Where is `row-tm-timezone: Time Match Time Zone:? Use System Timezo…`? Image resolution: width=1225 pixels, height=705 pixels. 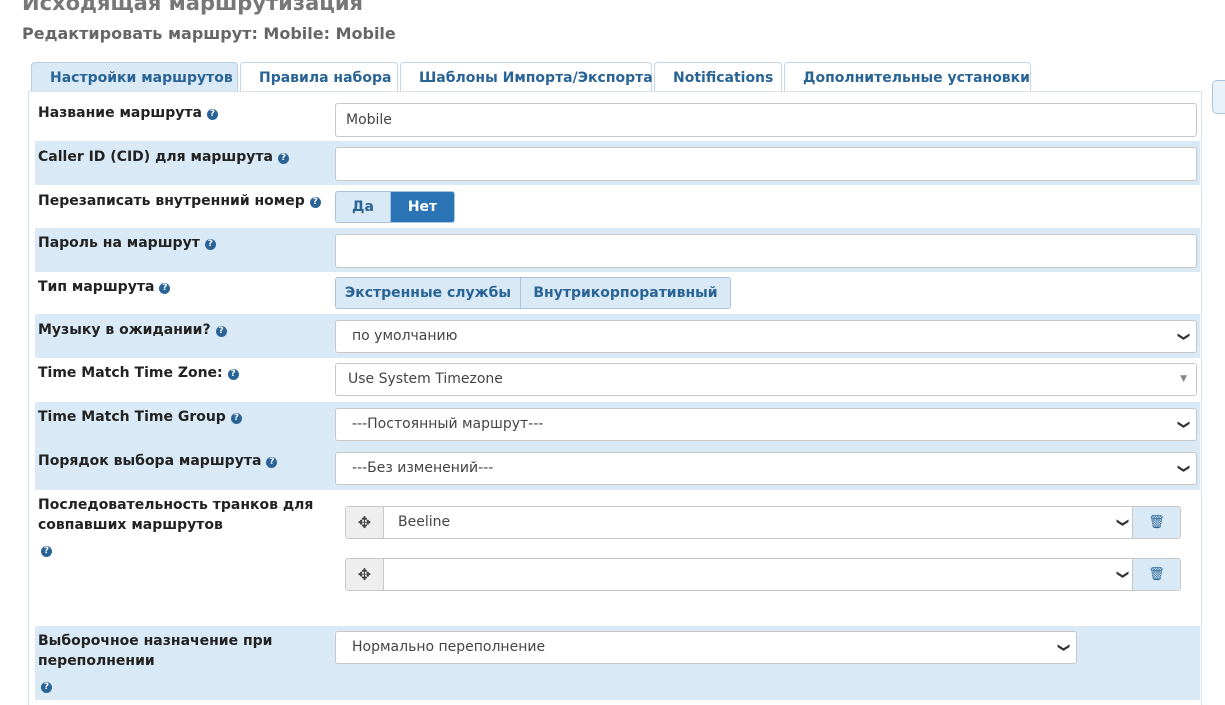
row-tm-timezone: Time Match Time Zone:? Use System Timezo… is located at coordinates (617, 380).